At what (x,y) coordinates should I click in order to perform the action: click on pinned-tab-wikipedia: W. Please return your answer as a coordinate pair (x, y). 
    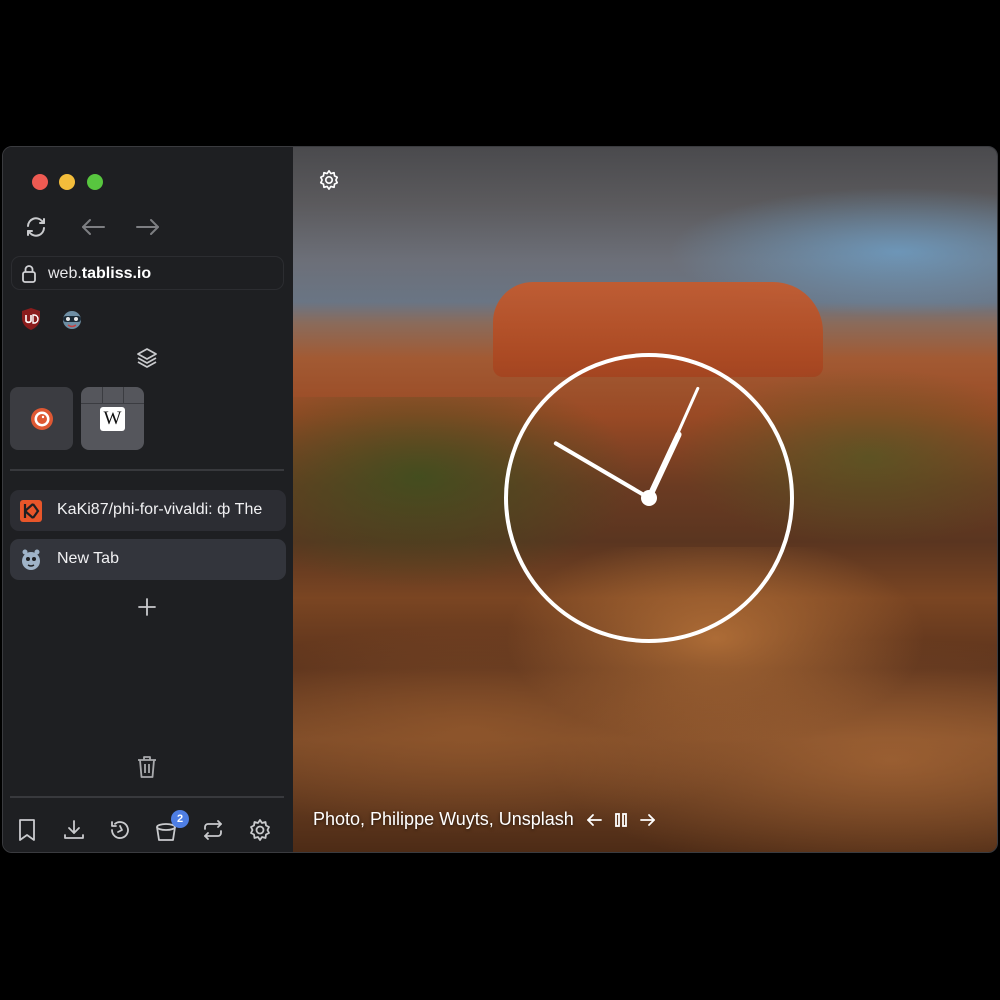
    Looking at the image, I should click on (112, 418).